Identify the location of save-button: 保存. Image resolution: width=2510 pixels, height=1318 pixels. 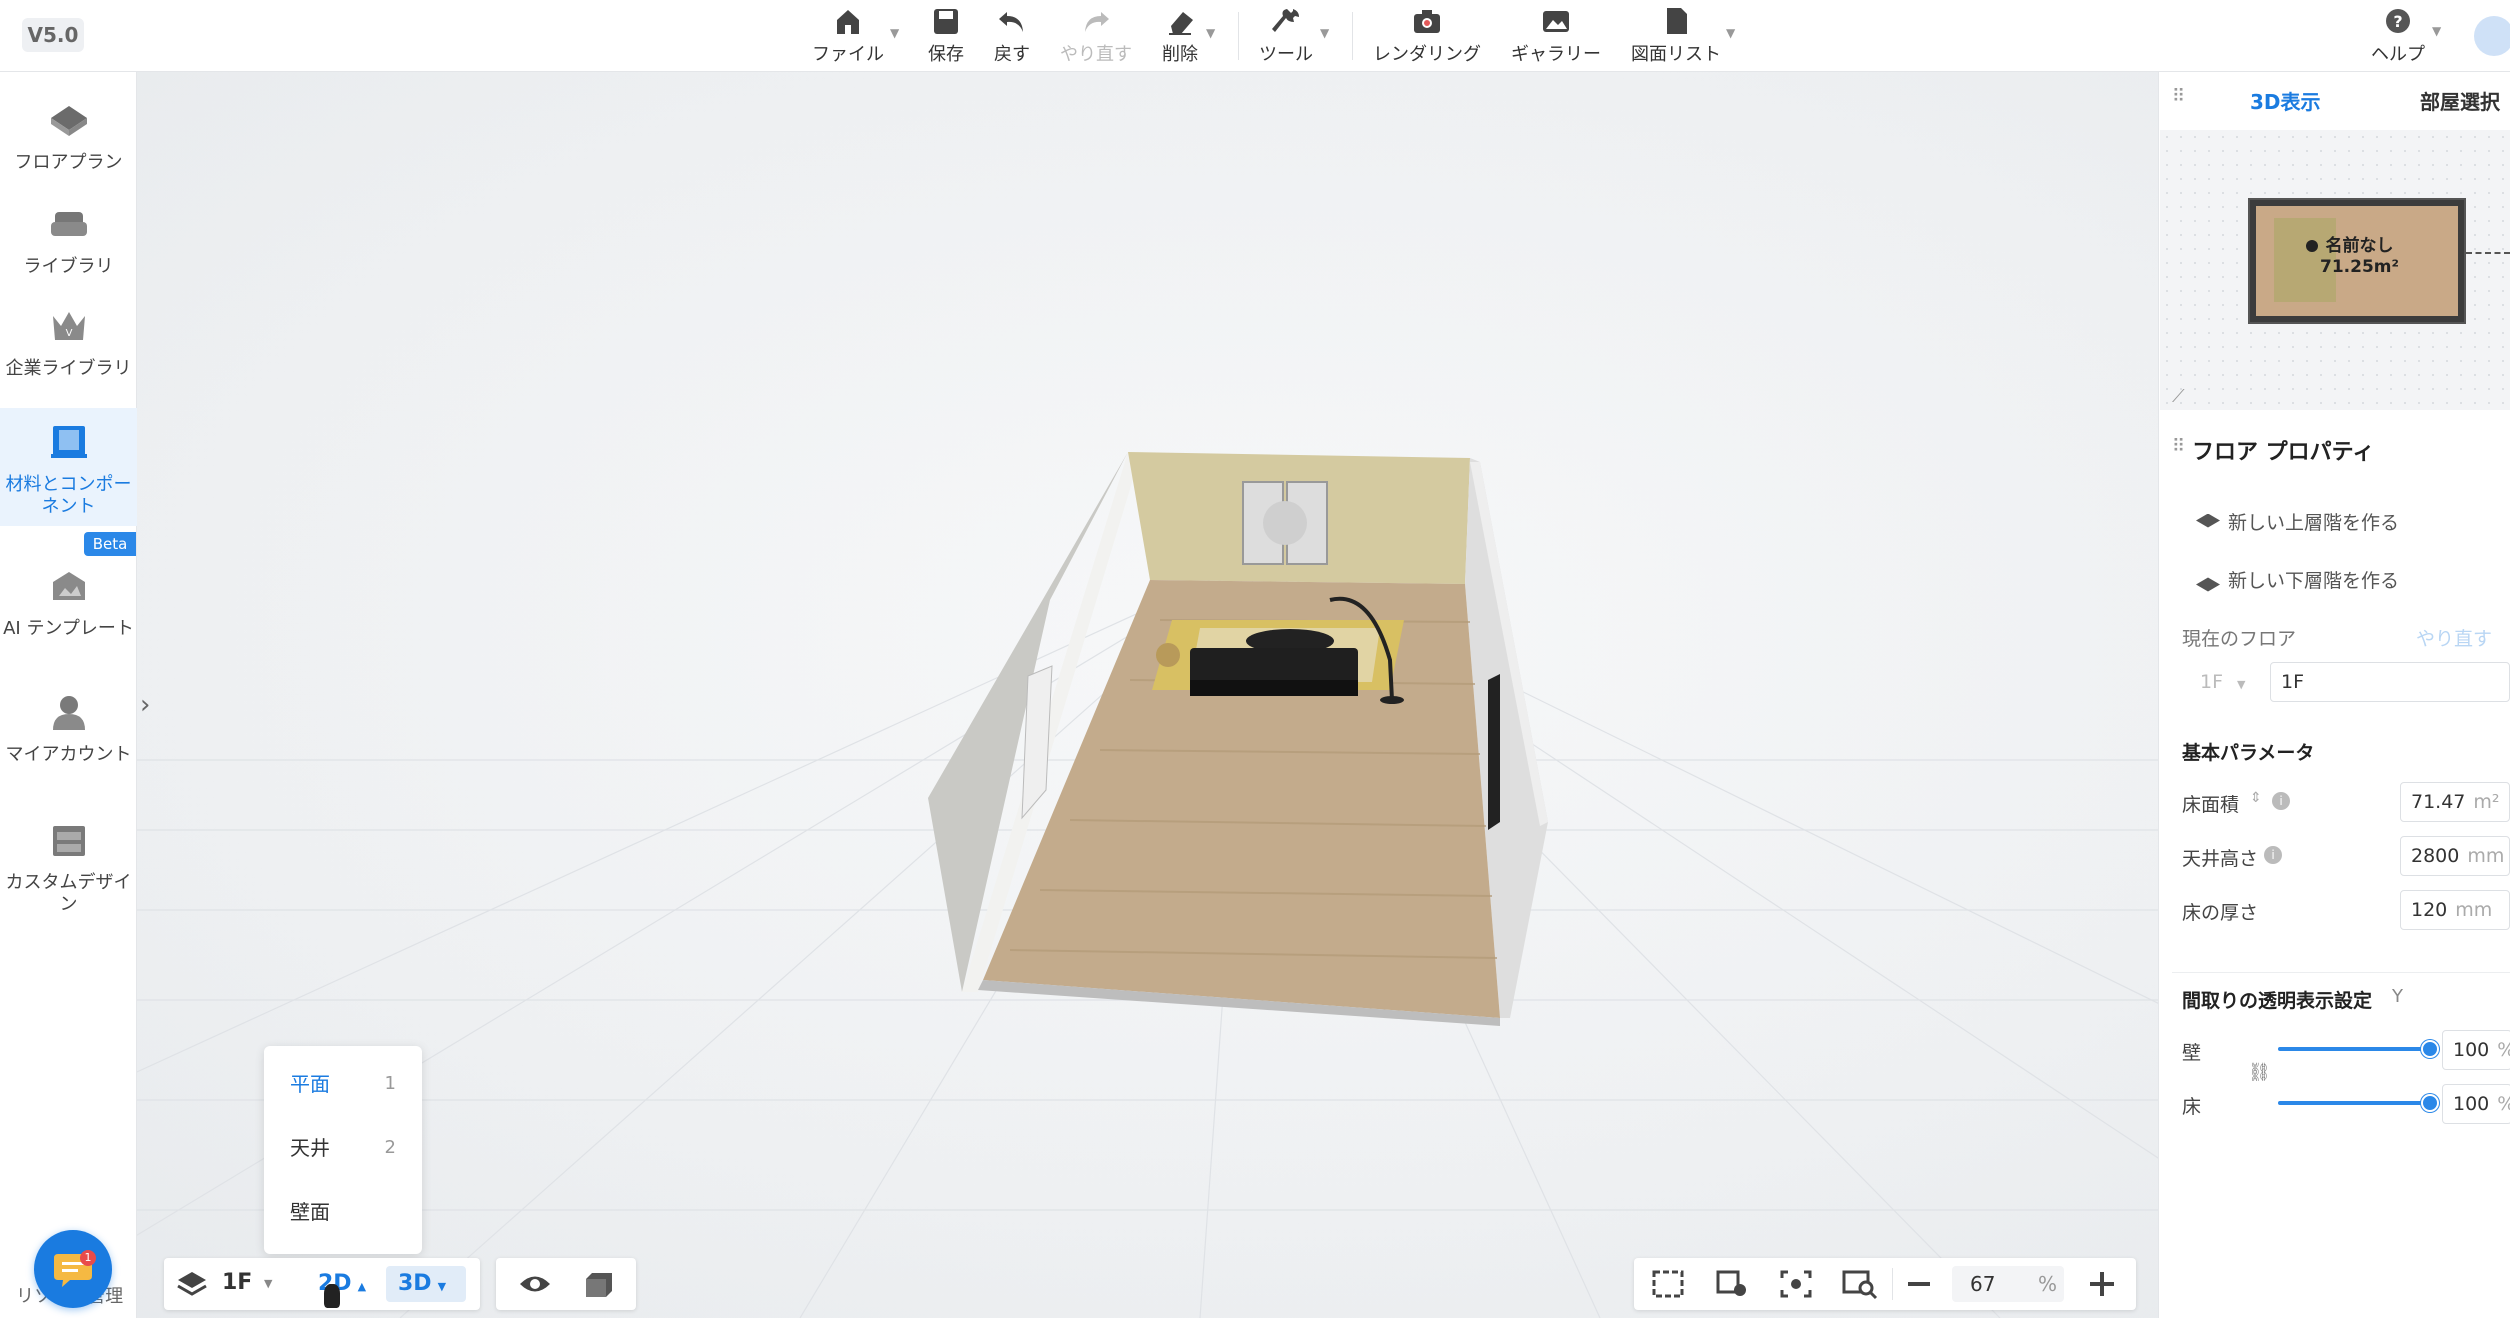
(946, 36).